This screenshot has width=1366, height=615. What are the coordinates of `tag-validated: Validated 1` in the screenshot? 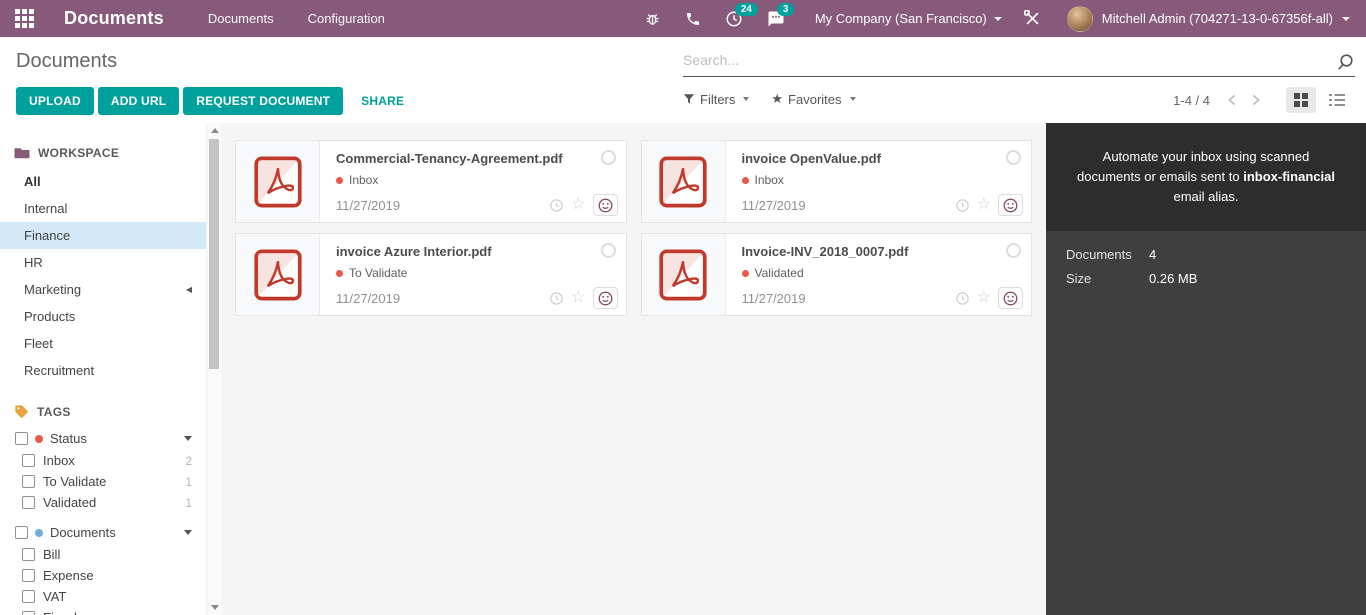 It's located at (103, 502).